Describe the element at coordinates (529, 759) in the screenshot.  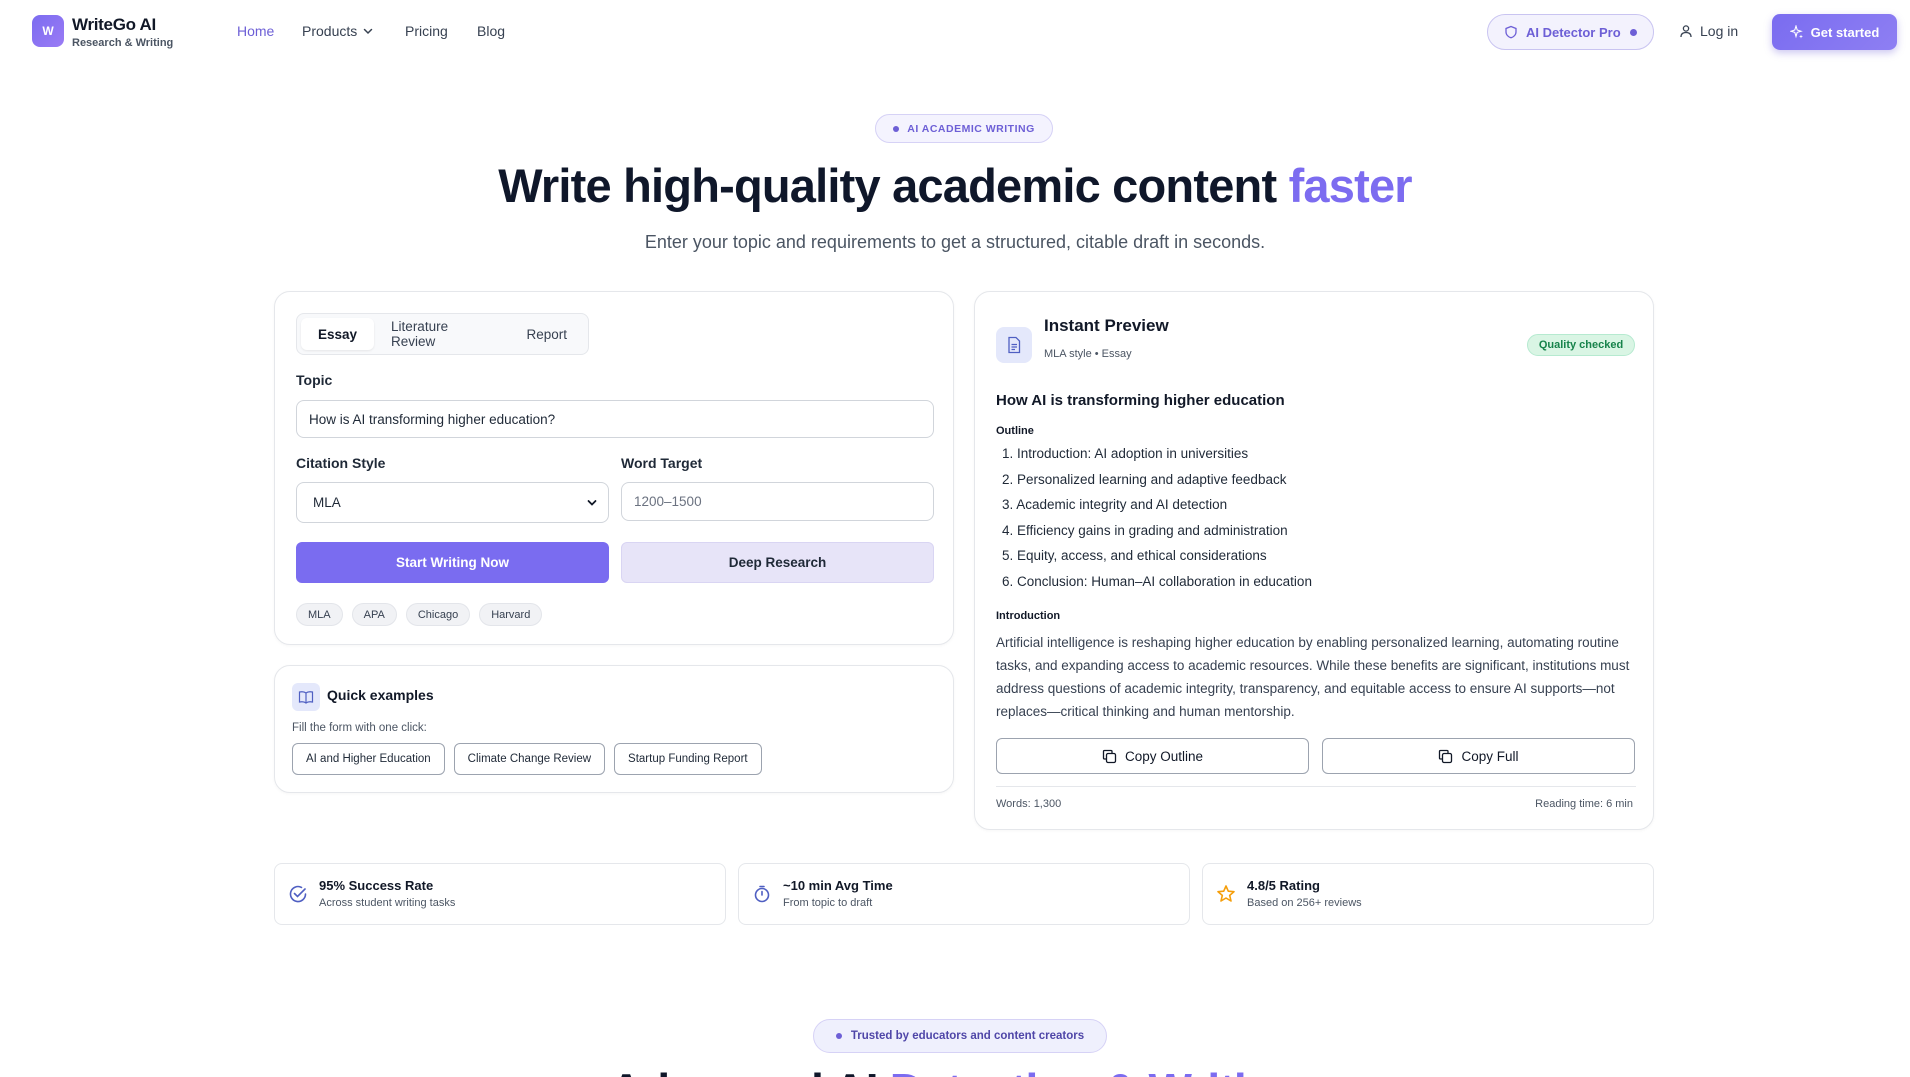
I see `example-climate-change-review: Climate Change Review` at that location.